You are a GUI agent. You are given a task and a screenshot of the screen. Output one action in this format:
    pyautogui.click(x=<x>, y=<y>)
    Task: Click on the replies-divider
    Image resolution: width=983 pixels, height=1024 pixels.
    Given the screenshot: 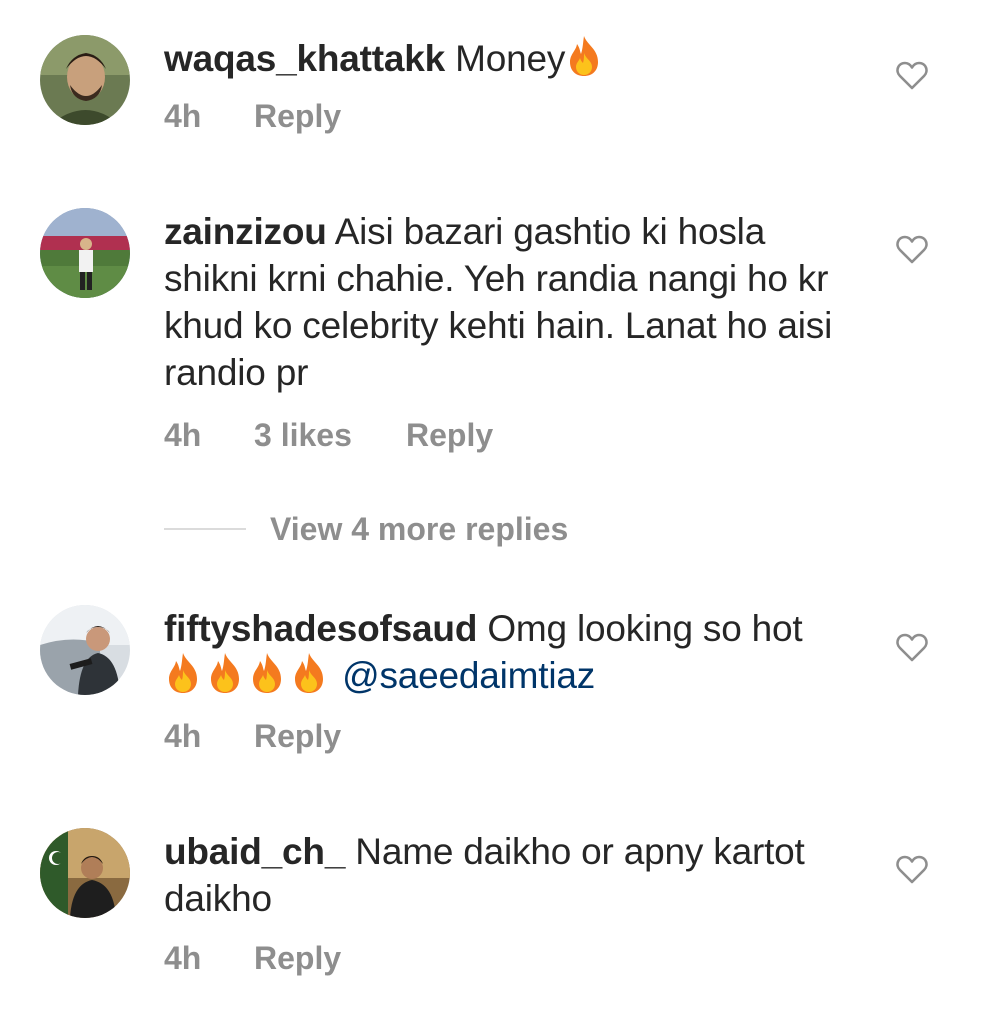 What is the action you would take?
    pyautogui.click(x=205, y=529)
    